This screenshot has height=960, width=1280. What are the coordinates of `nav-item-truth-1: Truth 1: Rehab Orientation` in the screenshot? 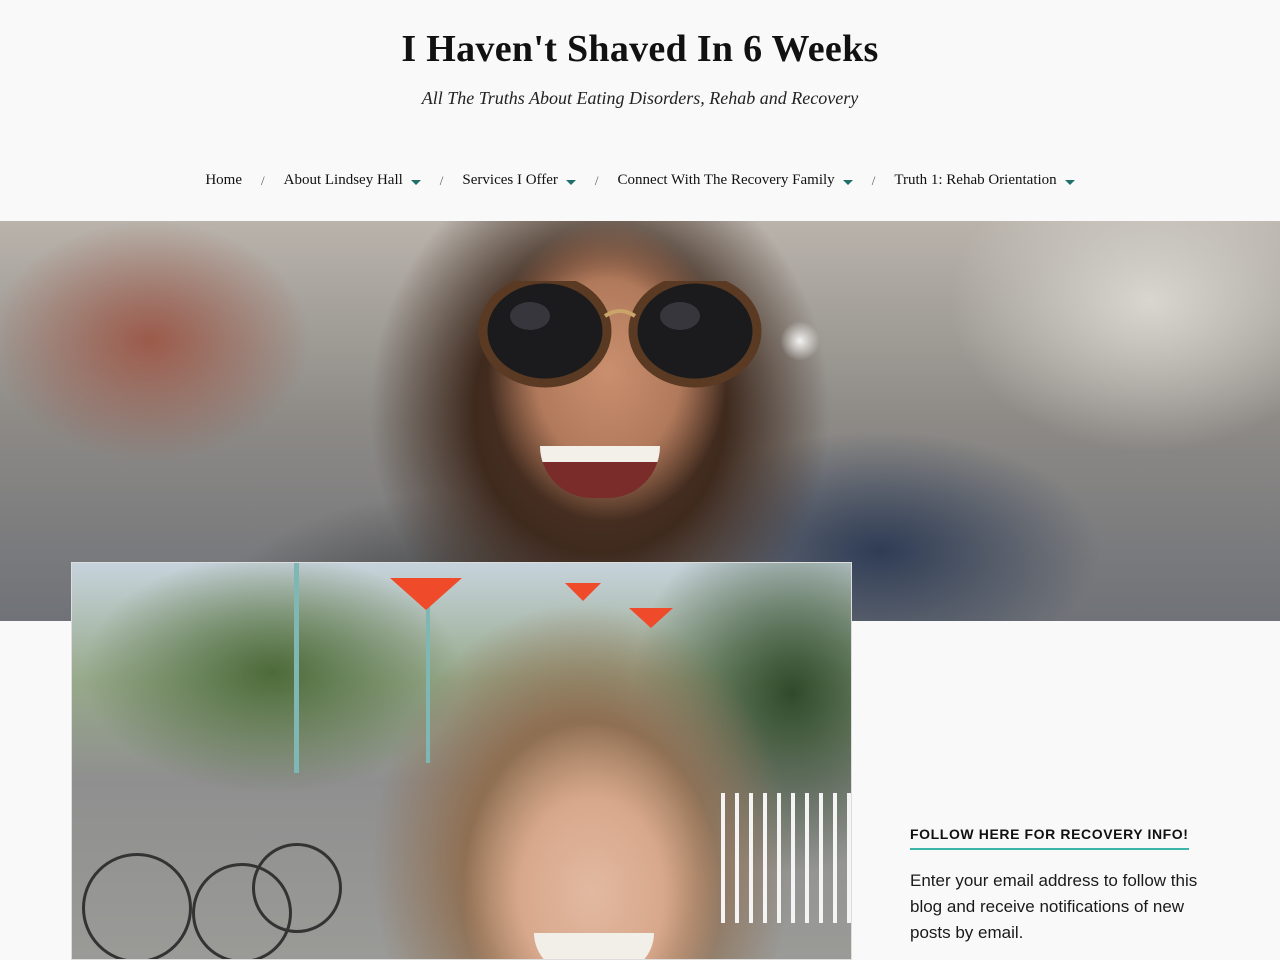 It's located at (984, 180).